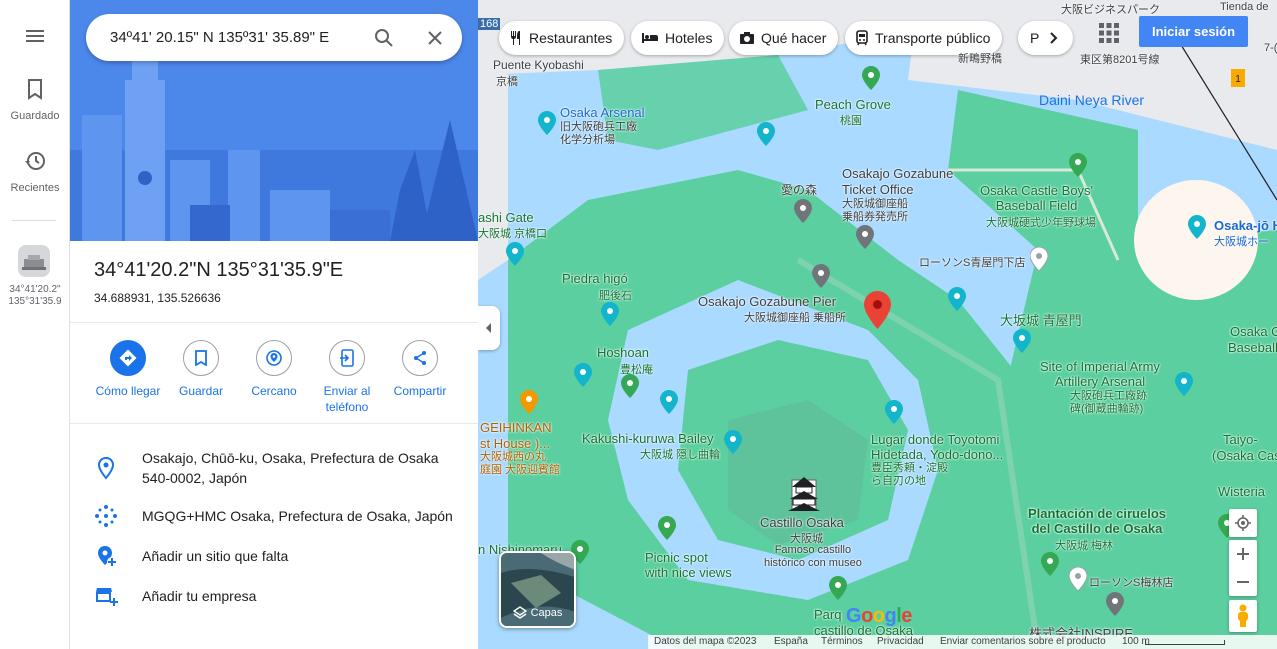 The height and width of the screenshot is (649, 1277). I want to click on recent-button: Recientes, so click(35, 172).